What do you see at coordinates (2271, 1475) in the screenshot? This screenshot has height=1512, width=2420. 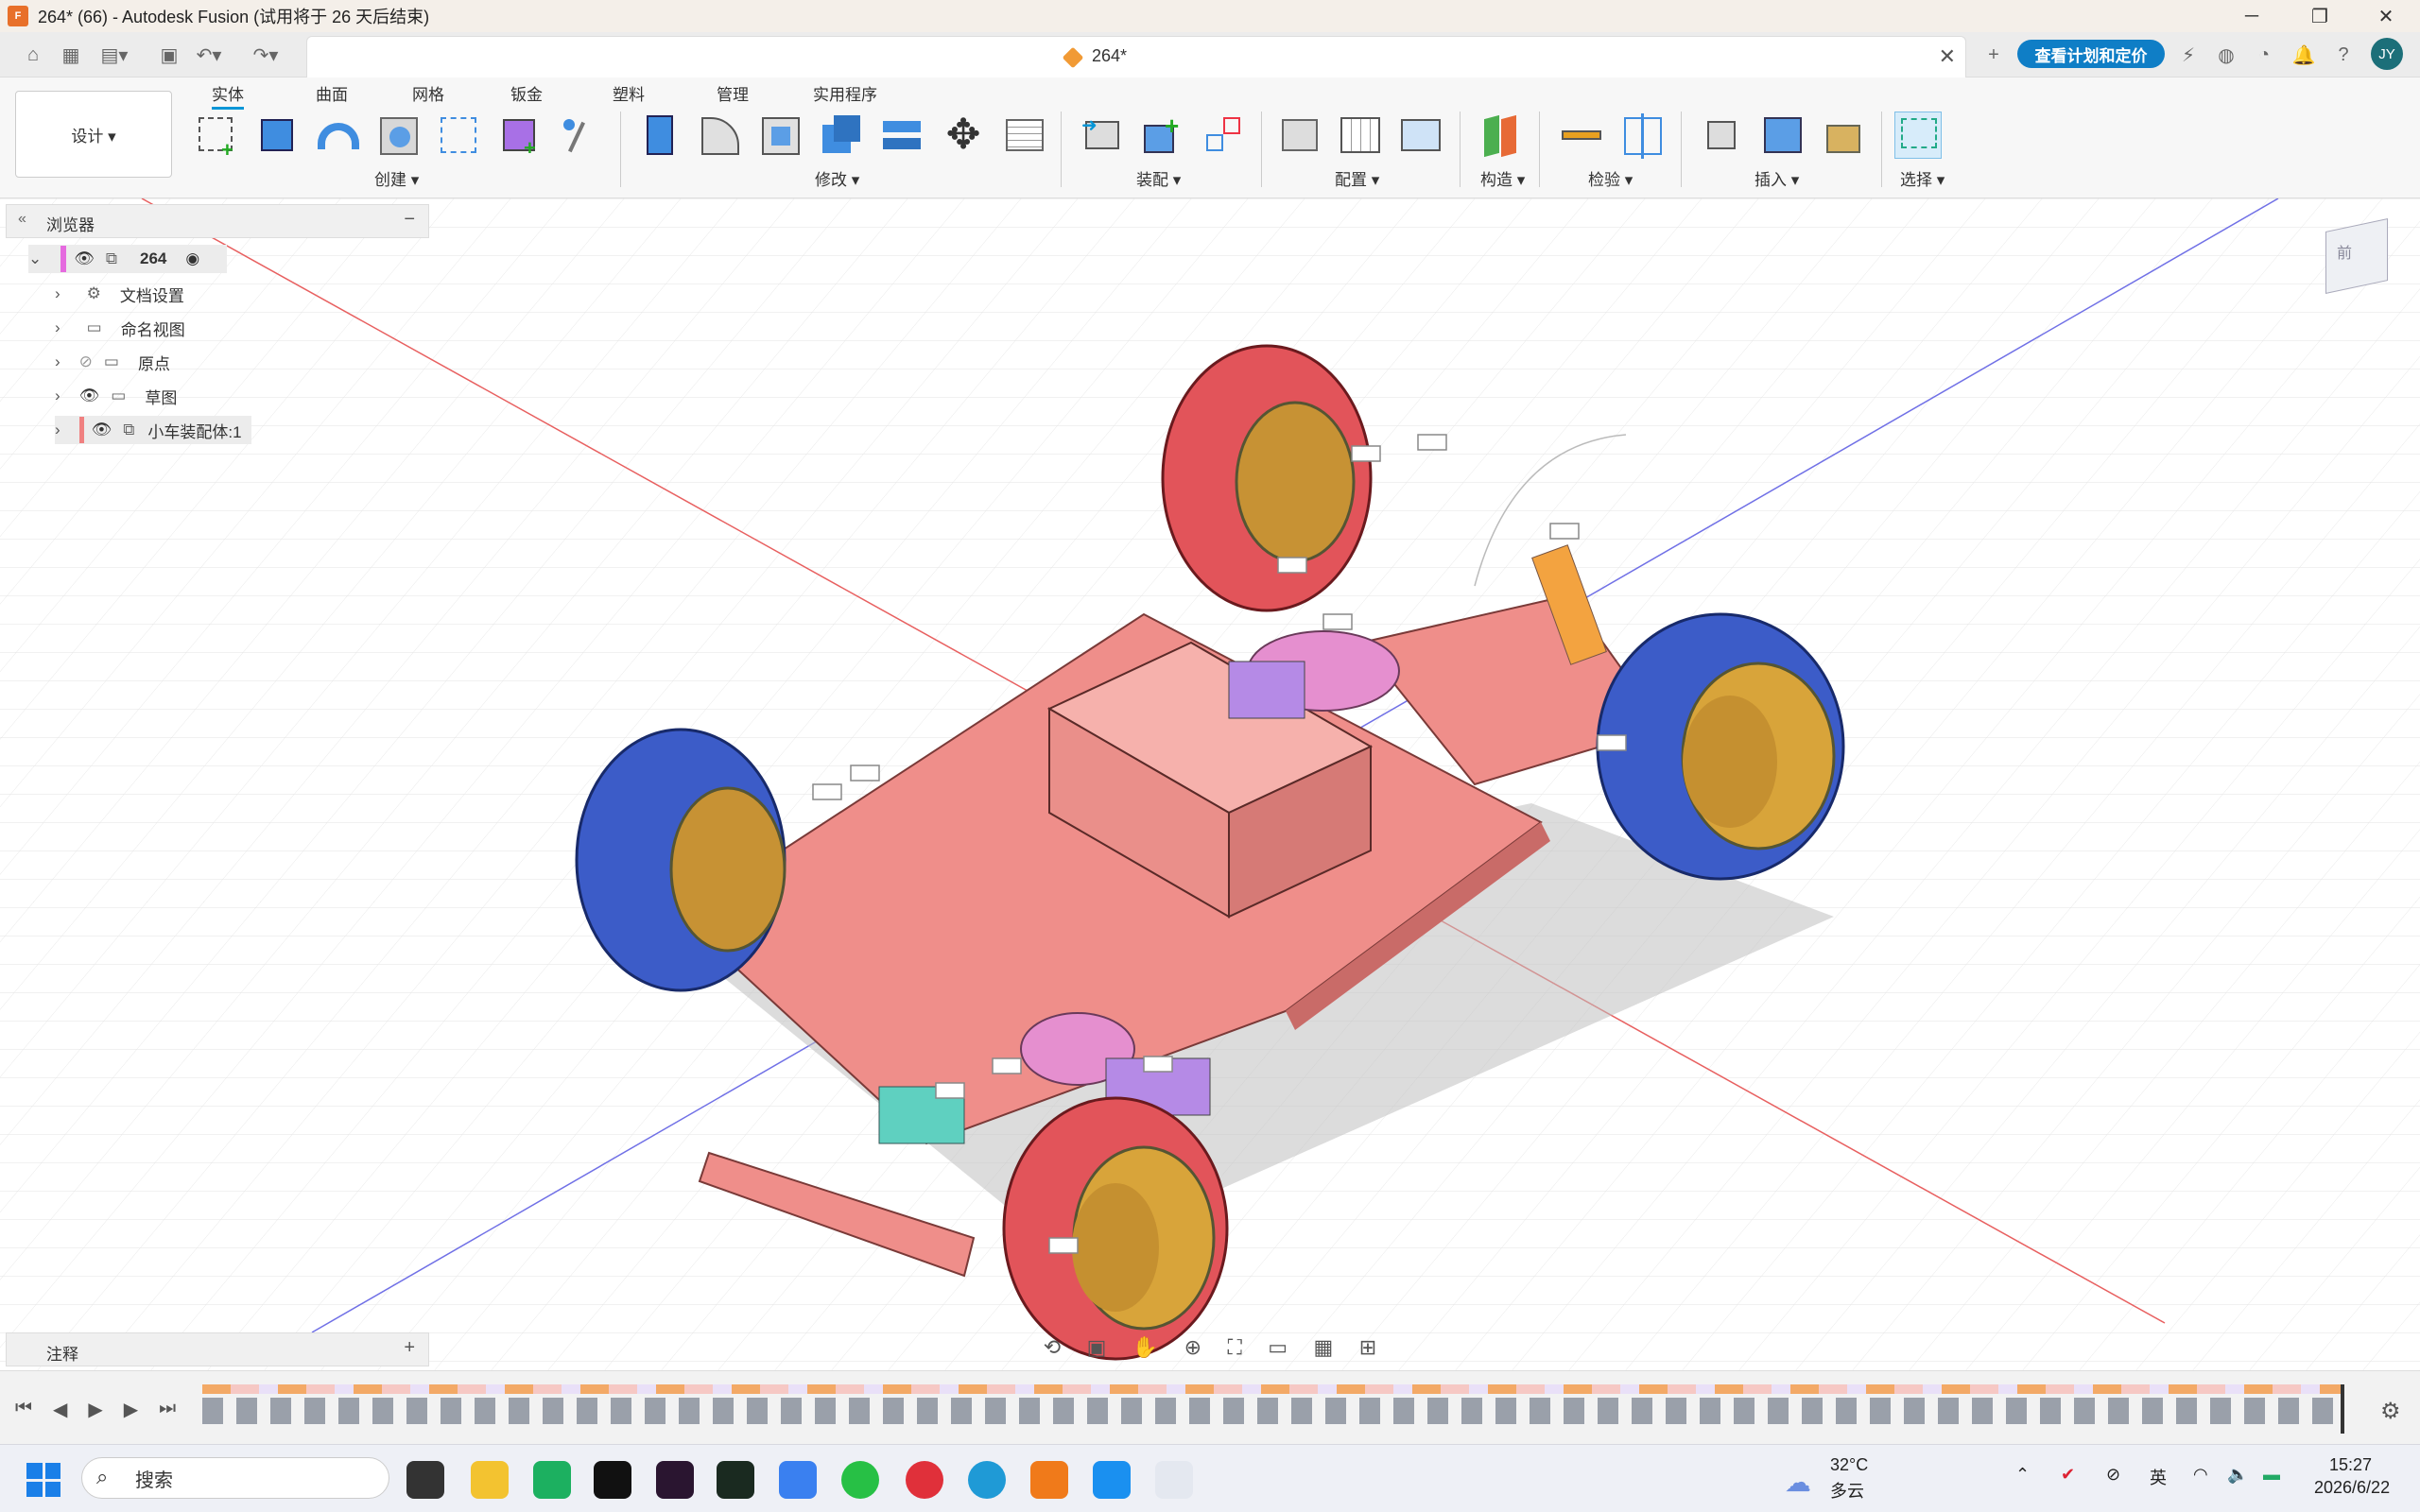 I see `battery-icon: ▬` at bounding box center [2271, 1475].